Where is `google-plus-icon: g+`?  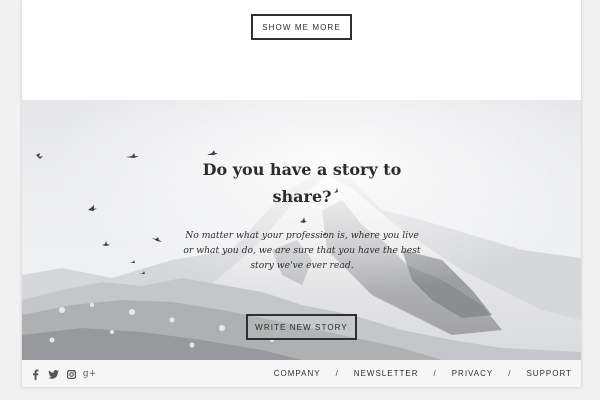
google-plus-icon: g+ is located at coordinates (89, 374).